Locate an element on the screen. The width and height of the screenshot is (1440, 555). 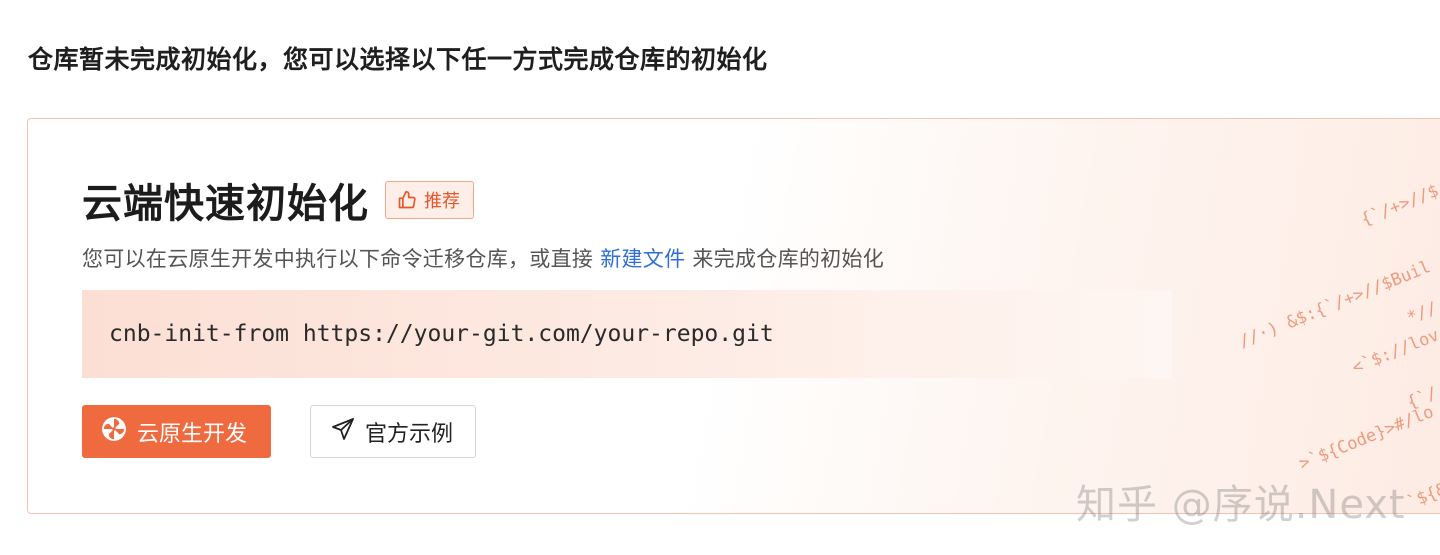
recommend-badge-label: 推荐 is located at coordinates (442, 201).